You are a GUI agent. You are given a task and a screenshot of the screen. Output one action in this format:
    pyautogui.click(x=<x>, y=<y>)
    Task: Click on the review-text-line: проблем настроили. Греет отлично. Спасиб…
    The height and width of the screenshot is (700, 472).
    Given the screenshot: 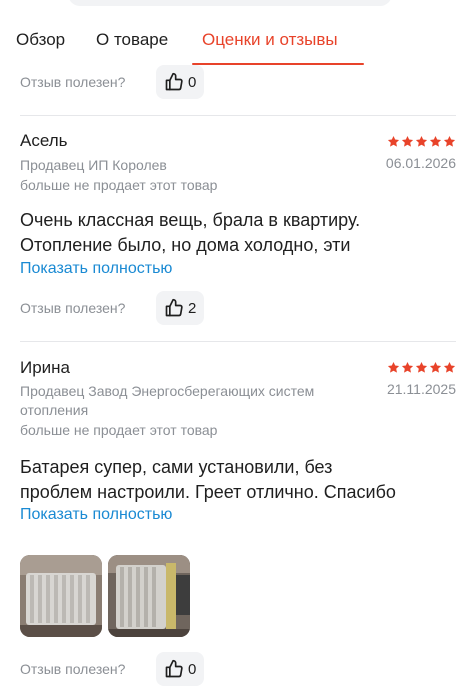 What is the action you would take?
    pyautogui.click(x=208, y=492)
    